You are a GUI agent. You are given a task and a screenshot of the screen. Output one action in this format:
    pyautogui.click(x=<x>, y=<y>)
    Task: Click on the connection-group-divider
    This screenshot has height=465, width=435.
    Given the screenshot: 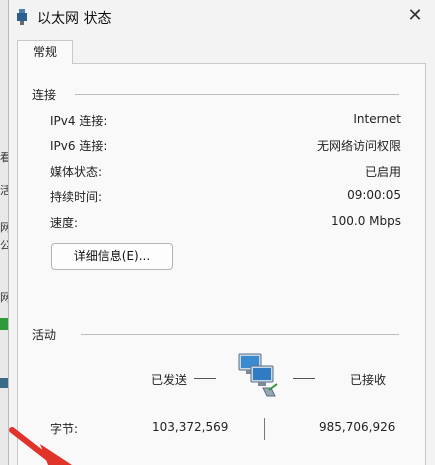 What is the action you would take?
    pyautogui.click(x=237, y=94)
    